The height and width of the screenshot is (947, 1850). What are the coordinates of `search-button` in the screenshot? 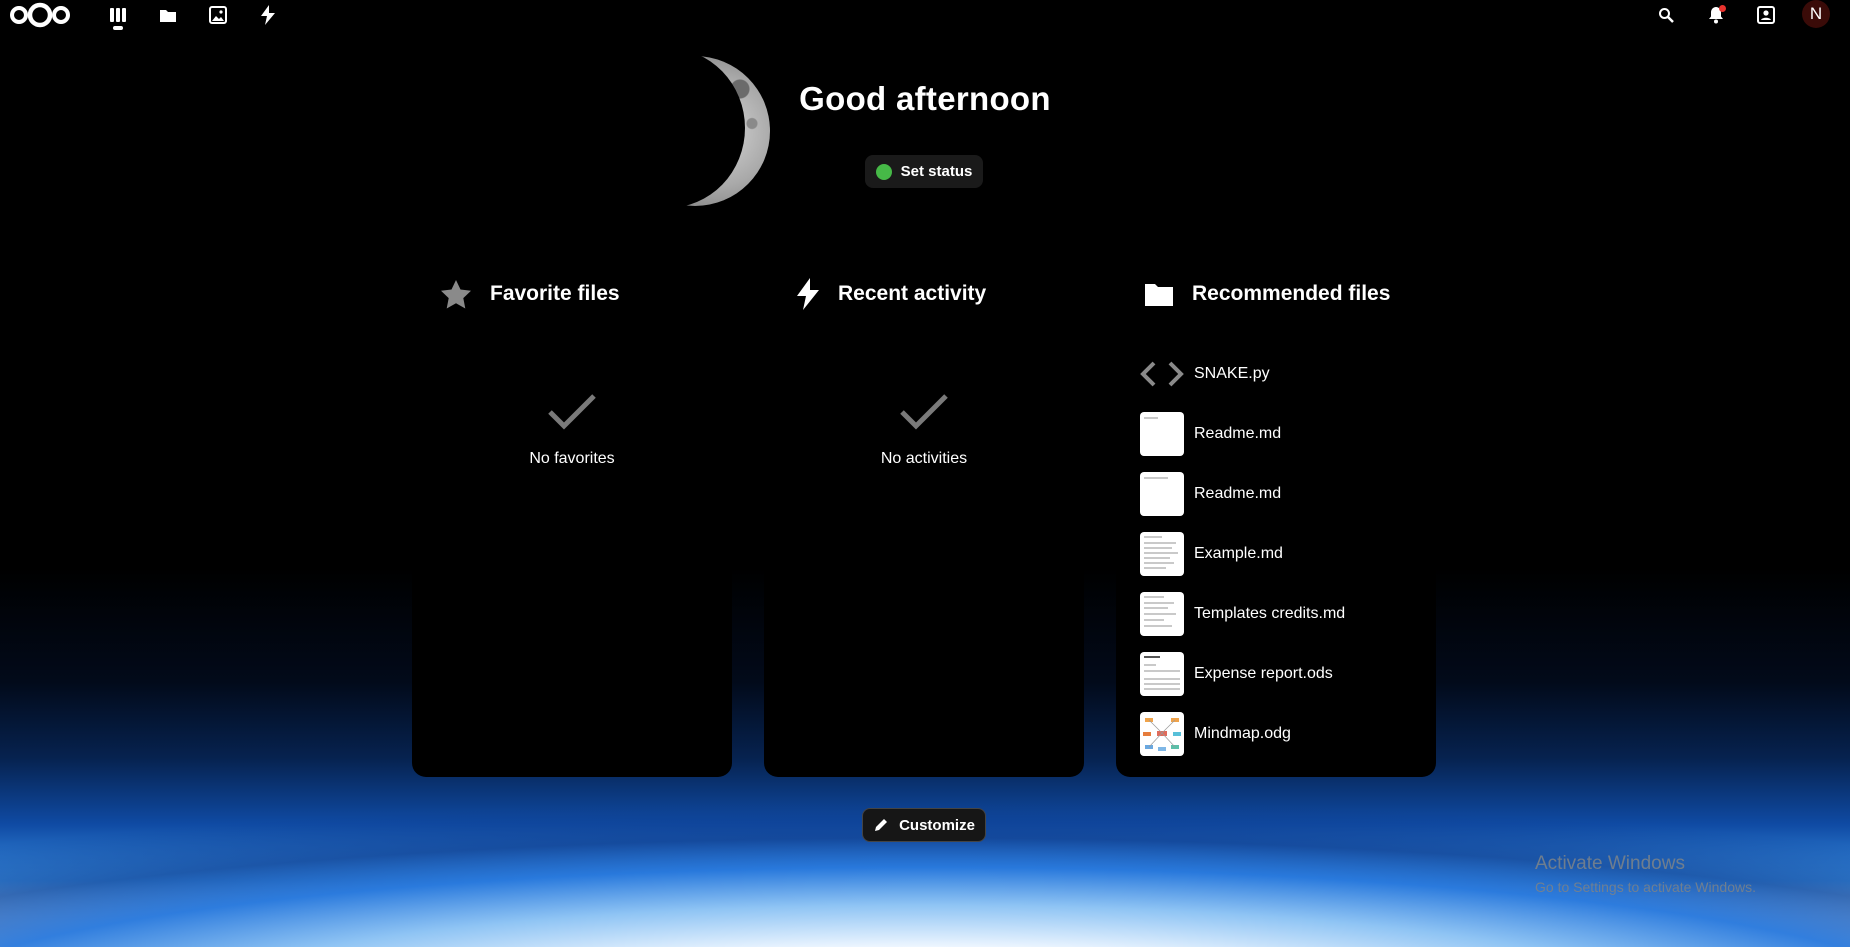 It's located at (1666, 15).